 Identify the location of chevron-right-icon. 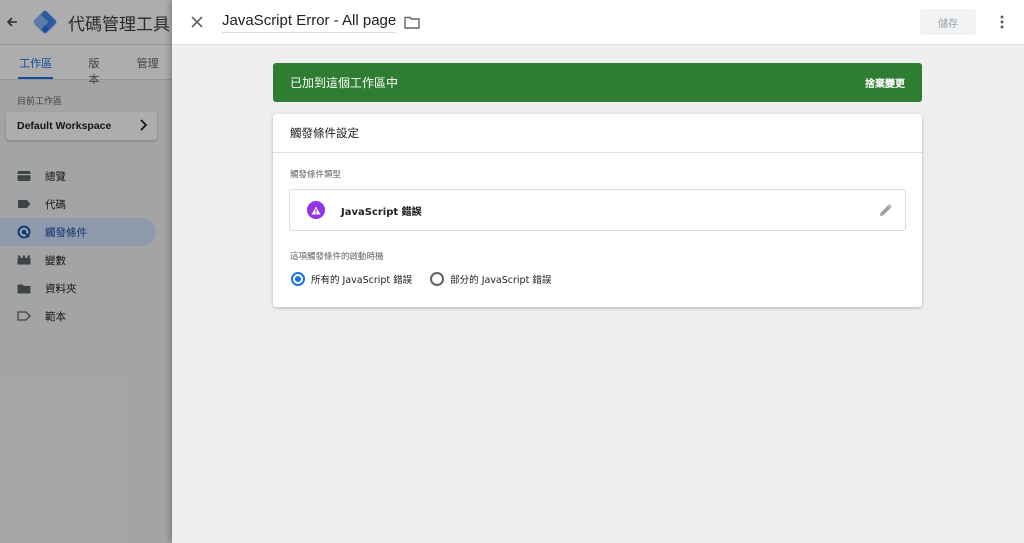
(143, 126).